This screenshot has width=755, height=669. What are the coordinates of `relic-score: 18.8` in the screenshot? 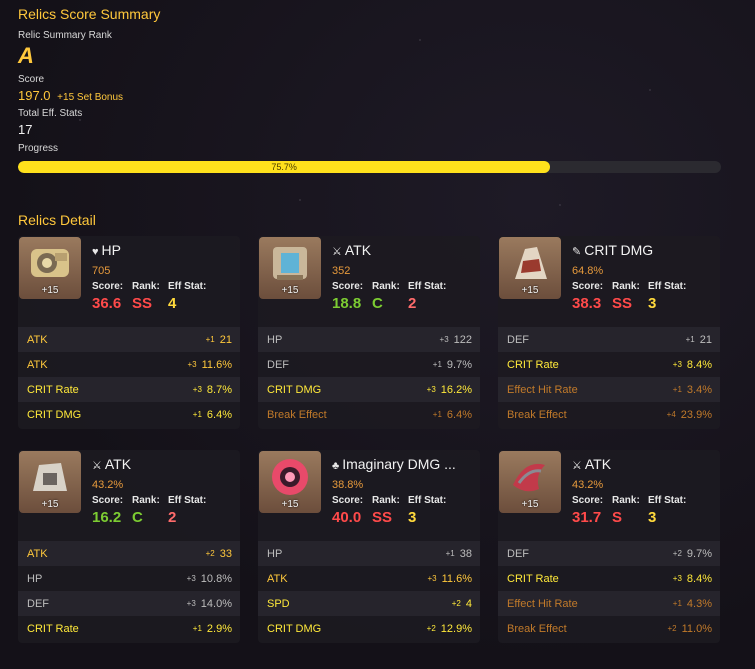 It's located at (347, 303).